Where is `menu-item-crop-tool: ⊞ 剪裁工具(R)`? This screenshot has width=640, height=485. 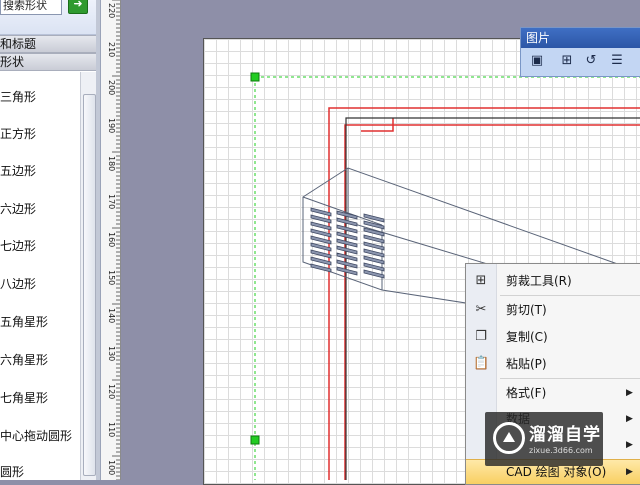 menu-item-crop-tool: ⊞ 剪裁工具(R) is located at coordinates (553, 281).